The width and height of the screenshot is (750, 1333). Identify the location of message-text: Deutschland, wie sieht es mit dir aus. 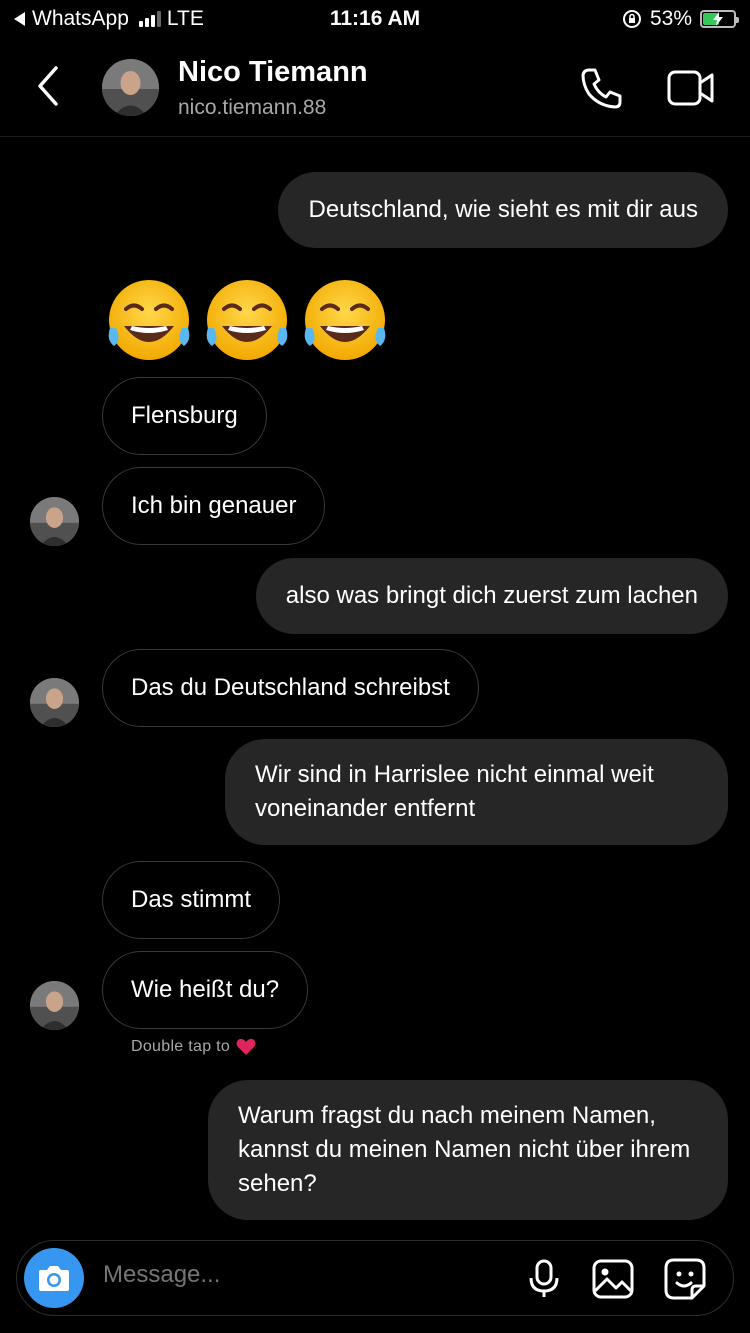
(503, 209).